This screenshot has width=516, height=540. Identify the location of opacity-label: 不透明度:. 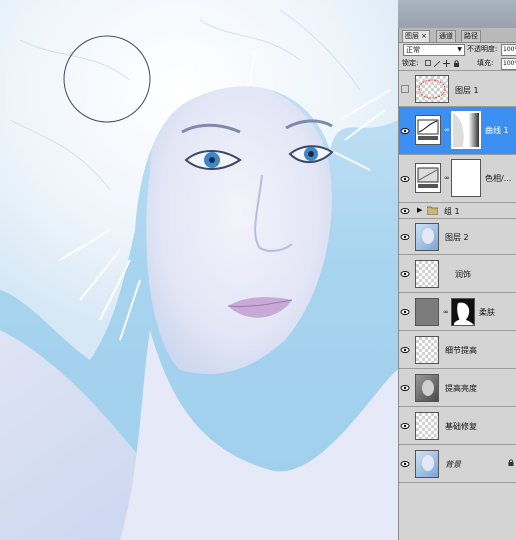
(482, 49).